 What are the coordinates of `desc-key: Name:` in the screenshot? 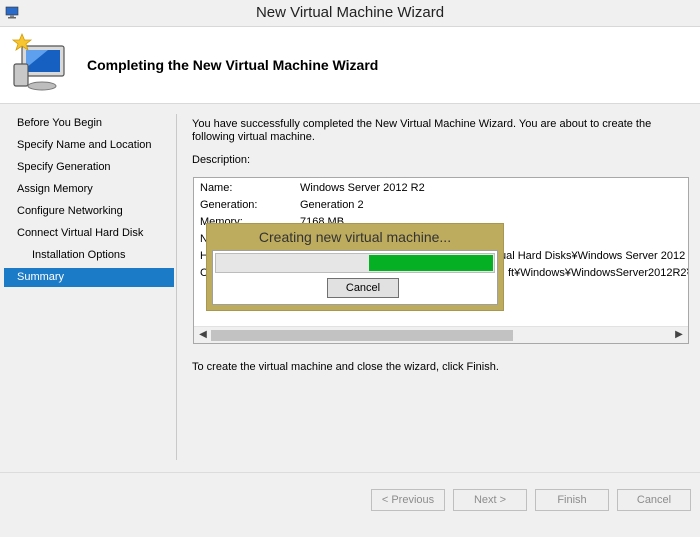 It's located at (216, 188).